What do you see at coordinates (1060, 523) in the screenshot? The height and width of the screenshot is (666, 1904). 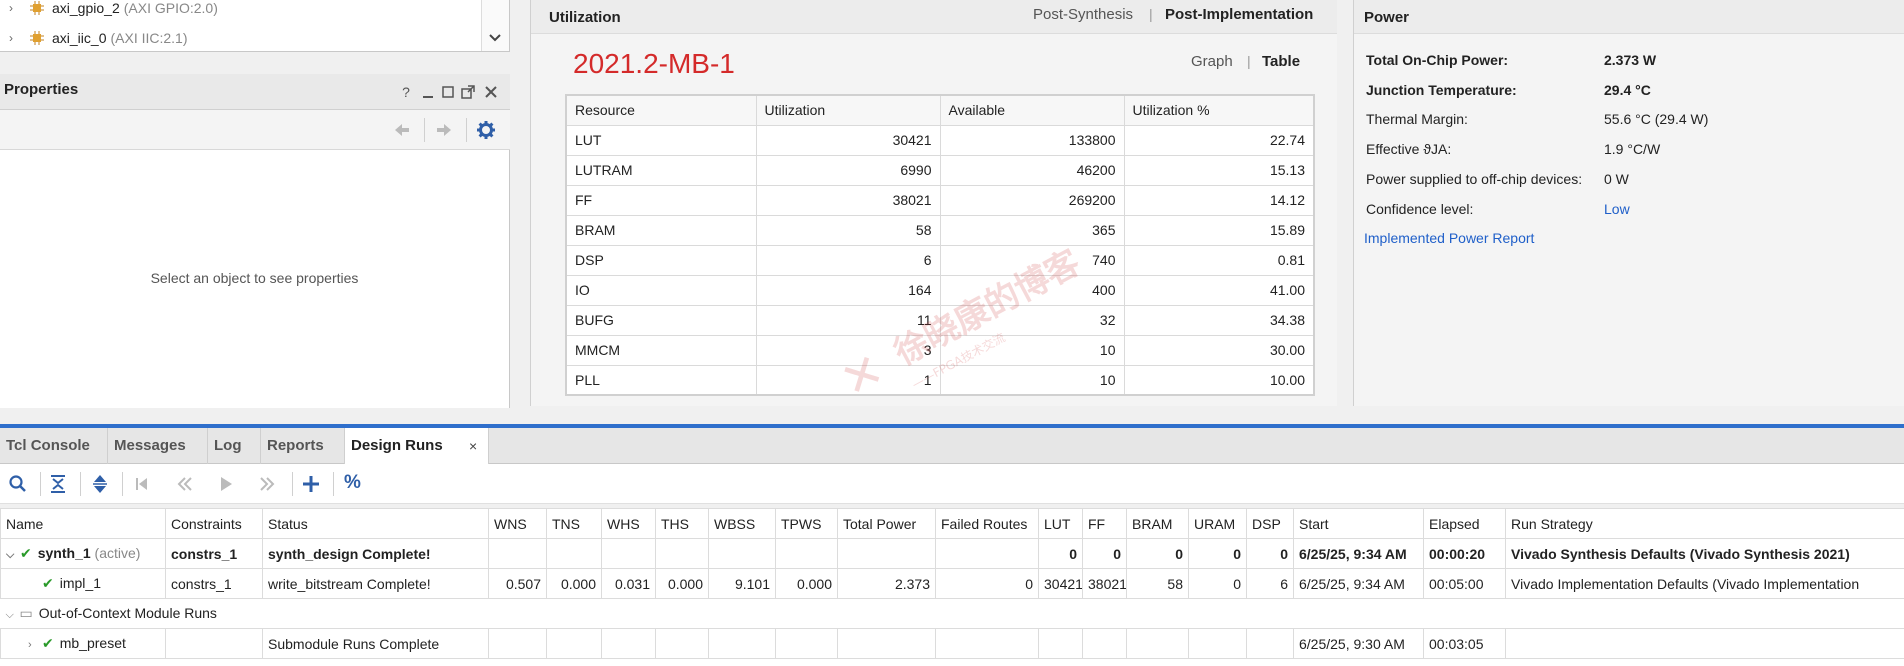 I see `column-header: LUT` at bounding box center [1060, 523].